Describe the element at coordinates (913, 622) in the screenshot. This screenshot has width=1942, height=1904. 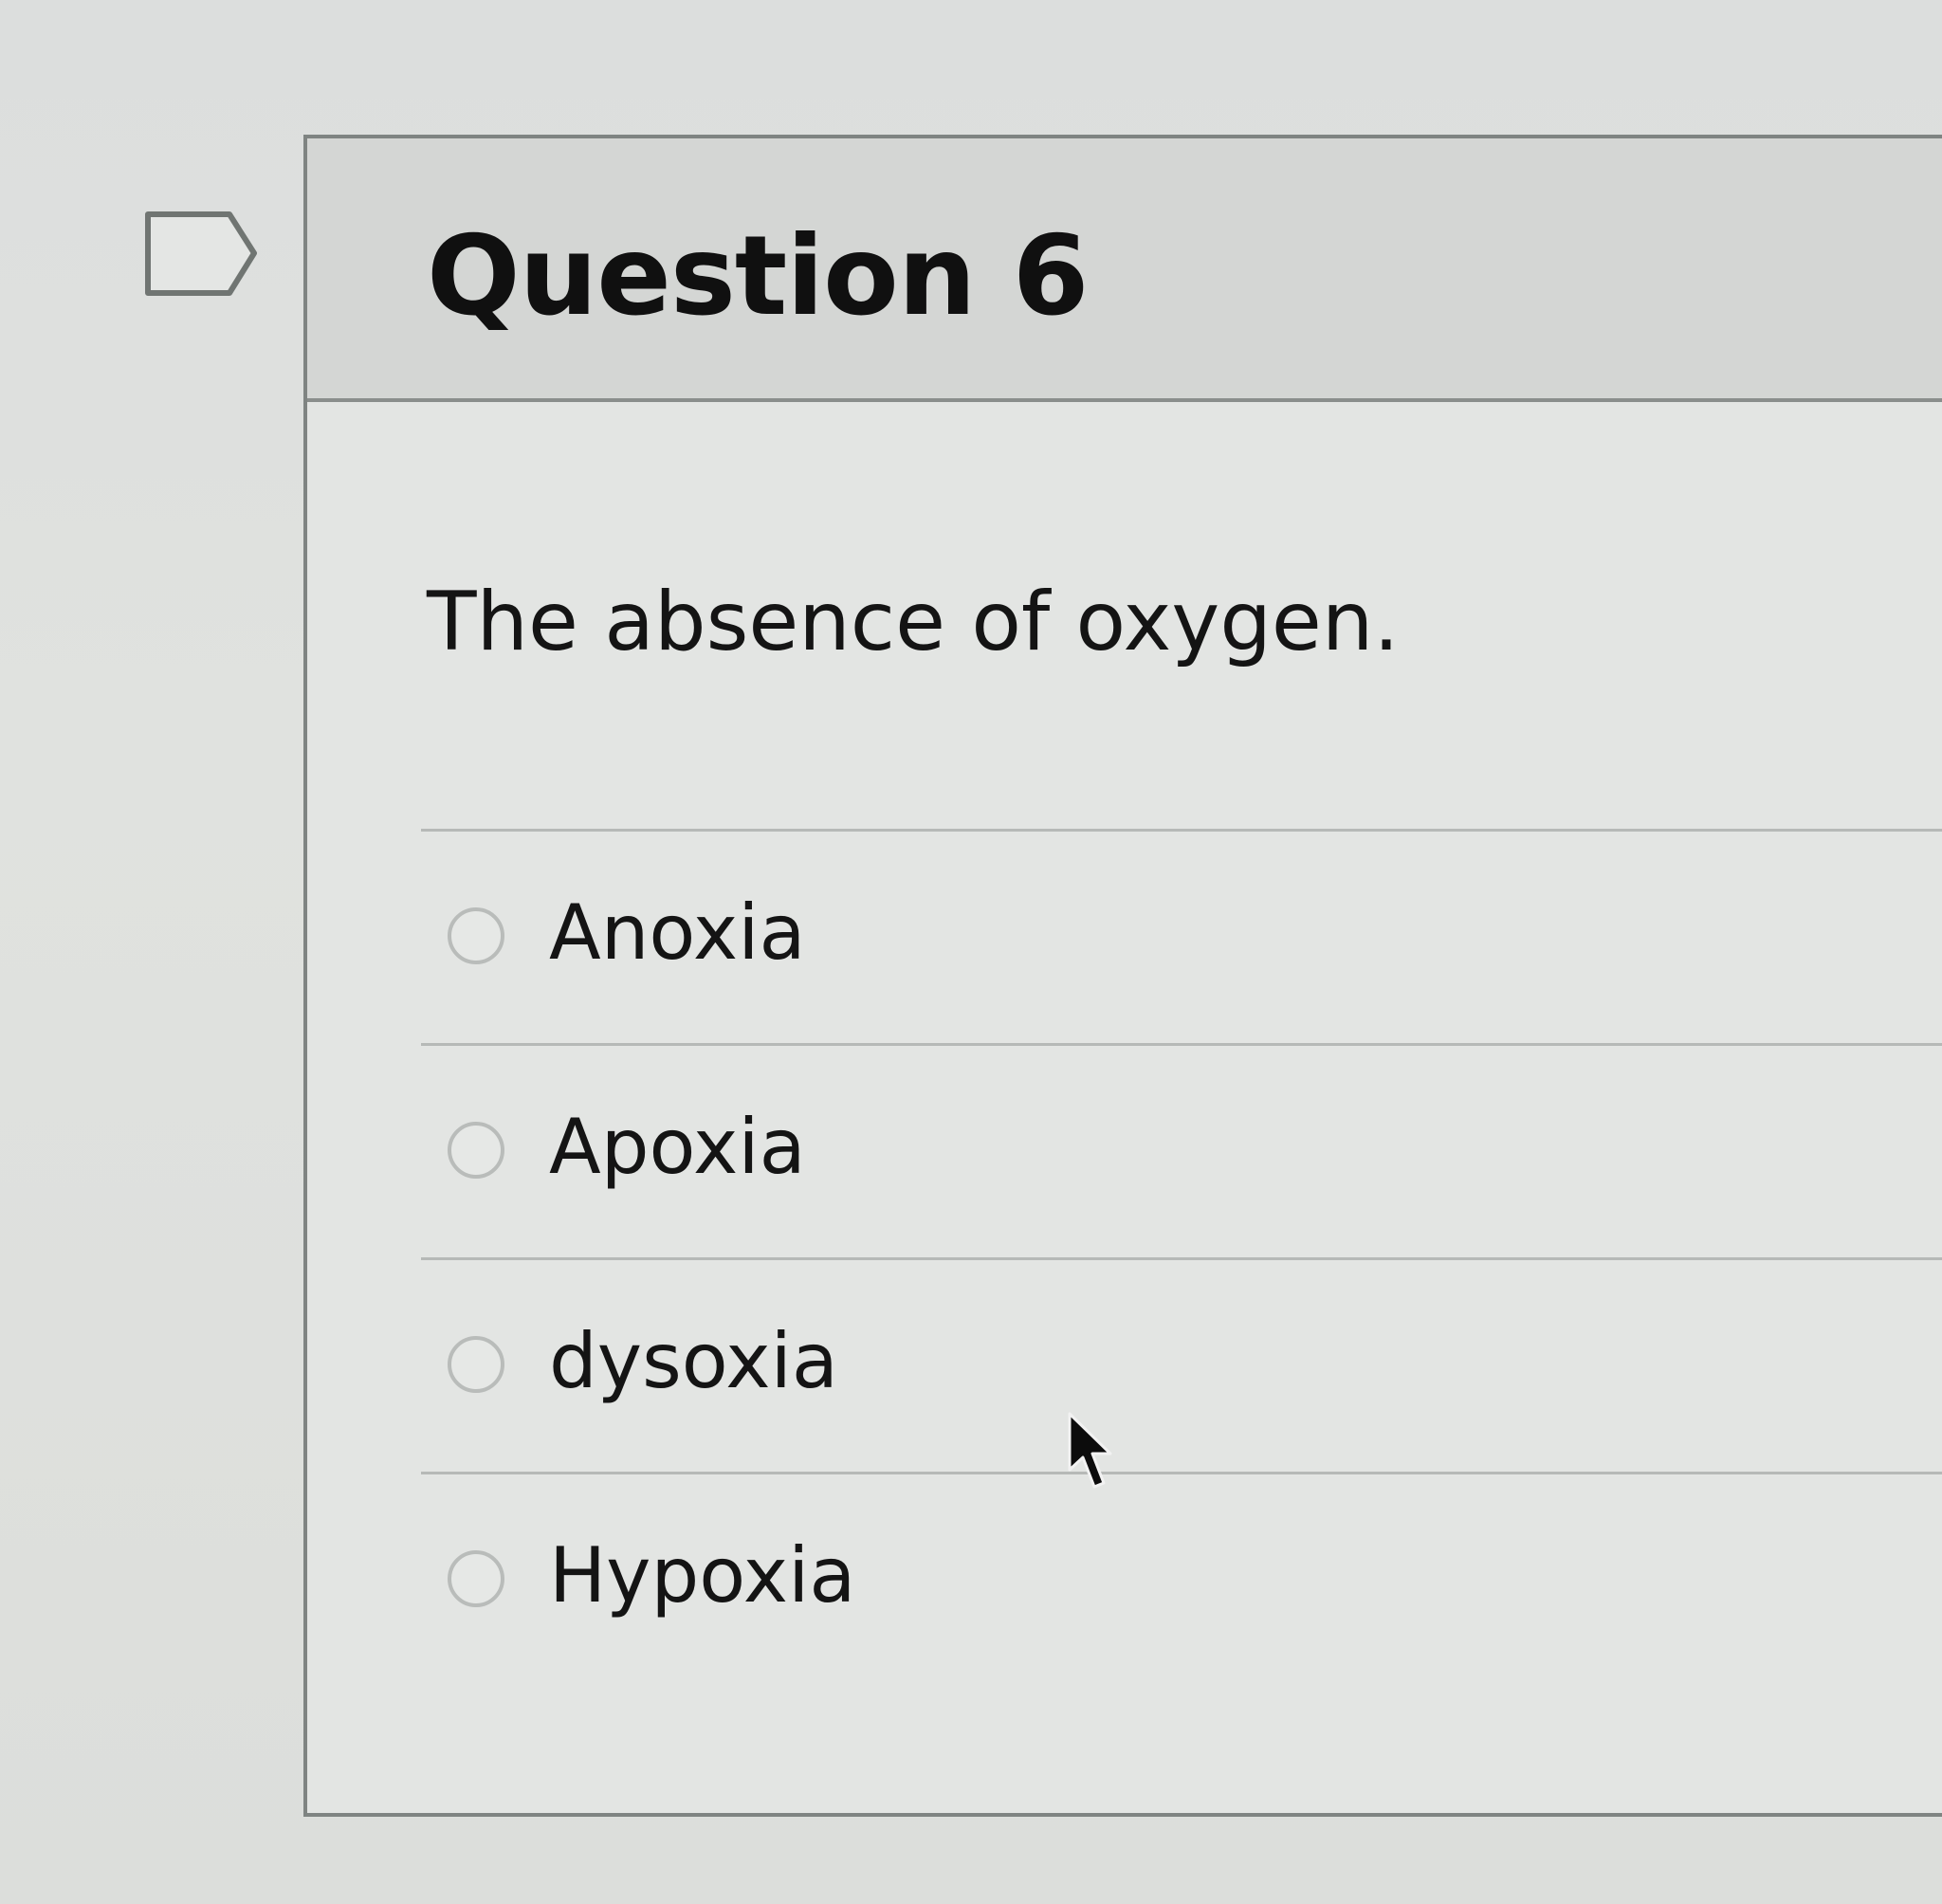
I see `question-prompt: The absence of oxygen.` at that location.